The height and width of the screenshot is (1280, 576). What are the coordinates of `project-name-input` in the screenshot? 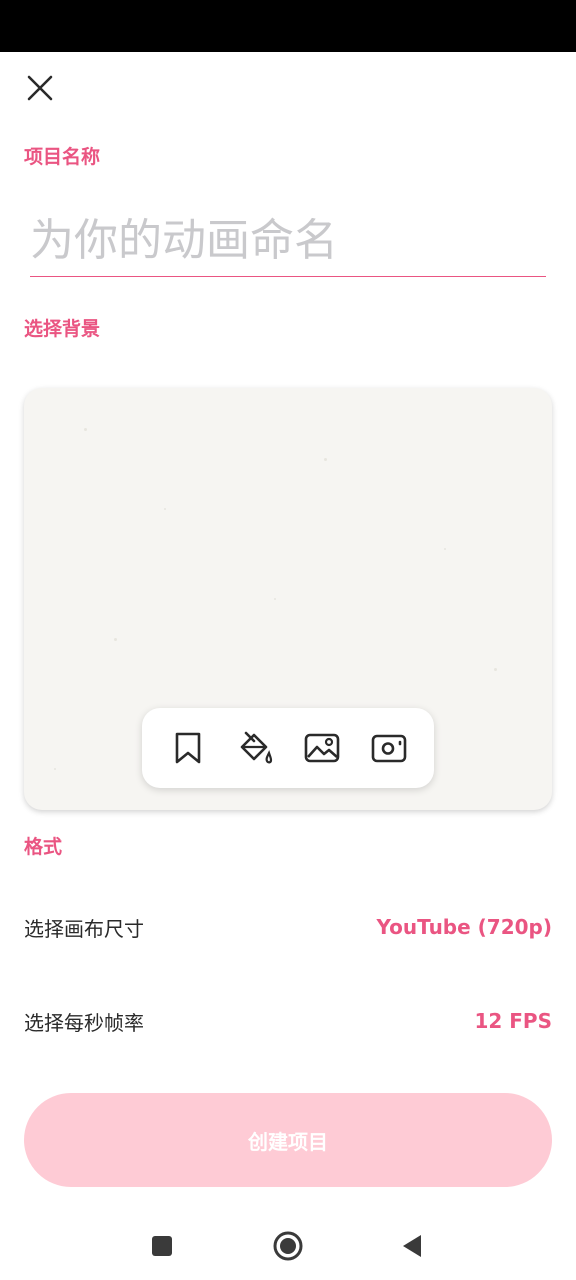 It's located at (288, 241).